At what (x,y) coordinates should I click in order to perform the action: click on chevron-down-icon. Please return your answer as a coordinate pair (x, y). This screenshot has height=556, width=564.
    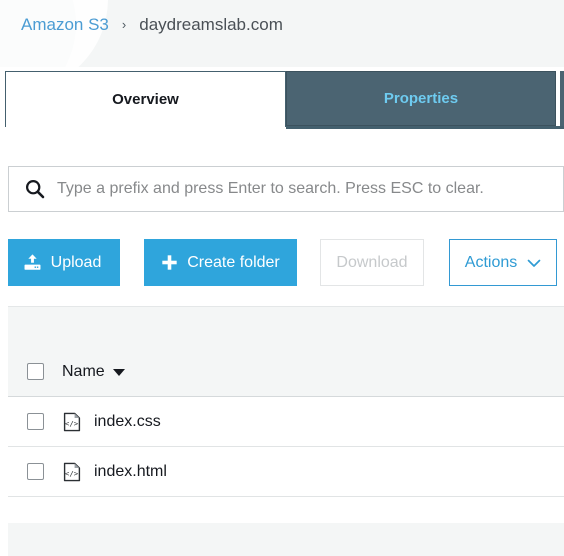
    Looking at the image, I should click on (534, 263).